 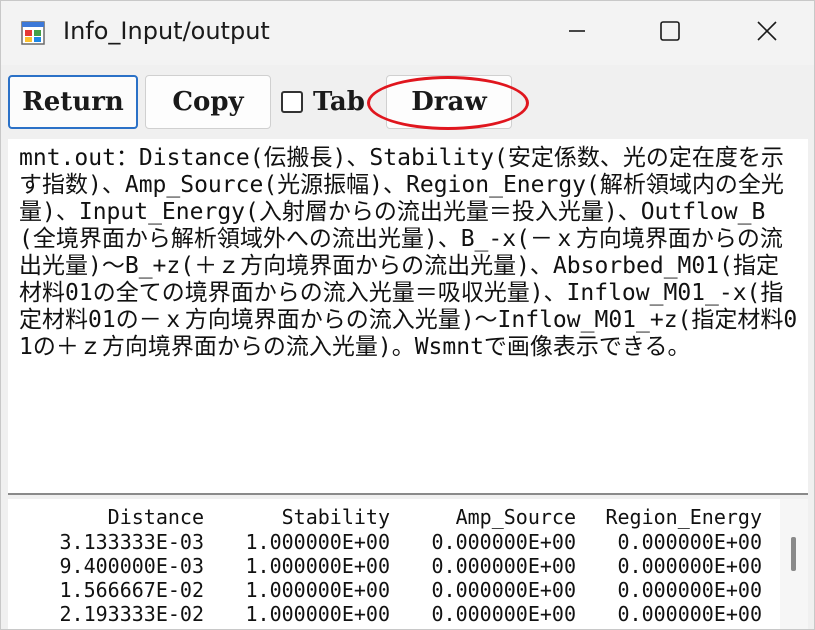 I want to click on minimize-button, so click(x=577, y=33).